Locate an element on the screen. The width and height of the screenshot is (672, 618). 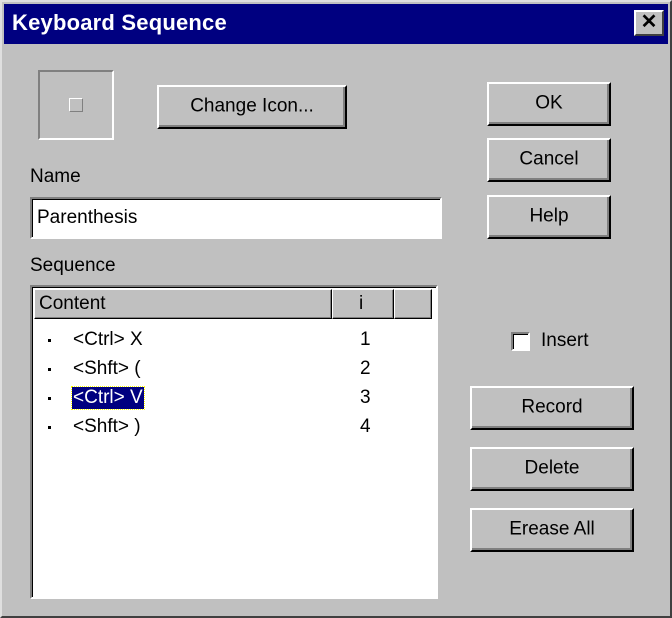
list-item: <Ctrl> X 1 is located at coordinates (232, 341).